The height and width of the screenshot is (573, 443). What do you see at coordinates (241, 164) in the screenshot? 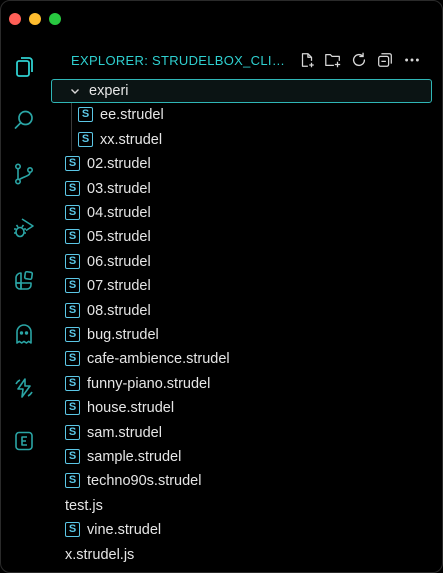
I see `tree-item: S 02.strudel` at bounding box center [241, 164].